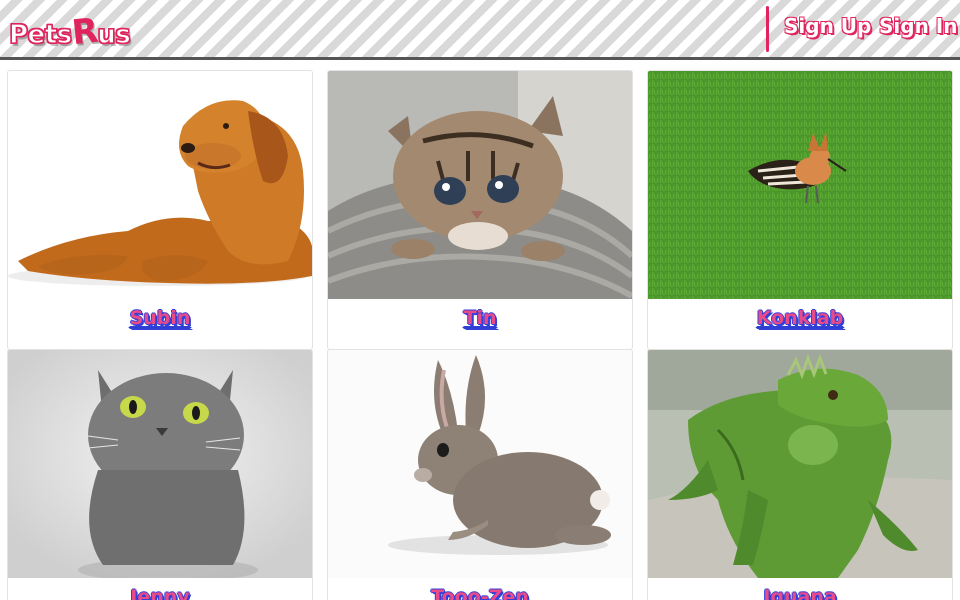  I want to click on site-header: PetsRus Sign Up Sign In, so click(480, 30).